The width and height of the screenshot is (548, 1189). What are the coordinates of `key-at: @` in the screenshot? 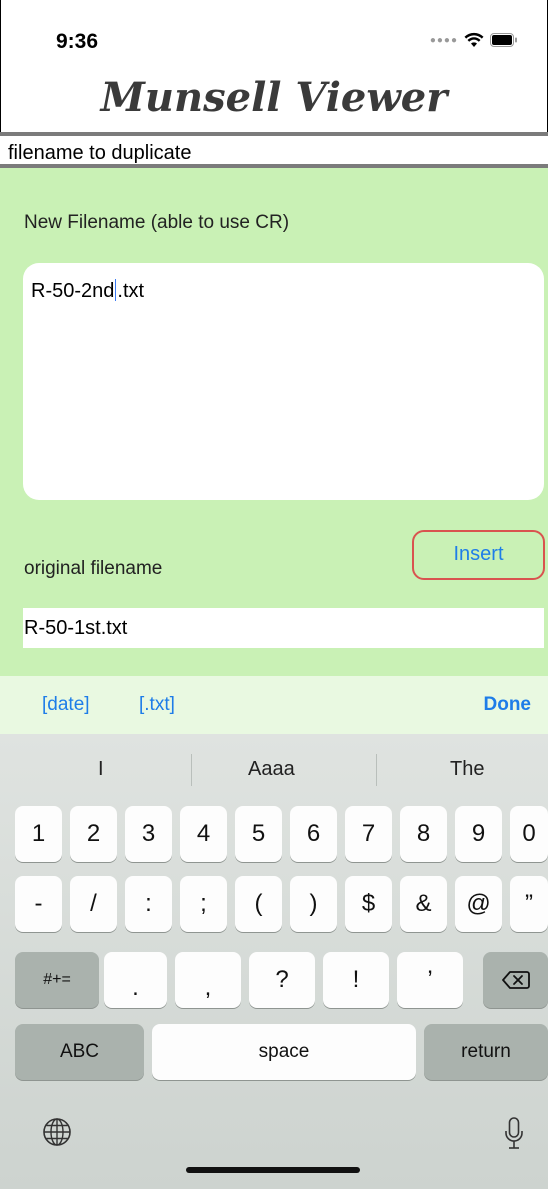 It's located at (478, 904).